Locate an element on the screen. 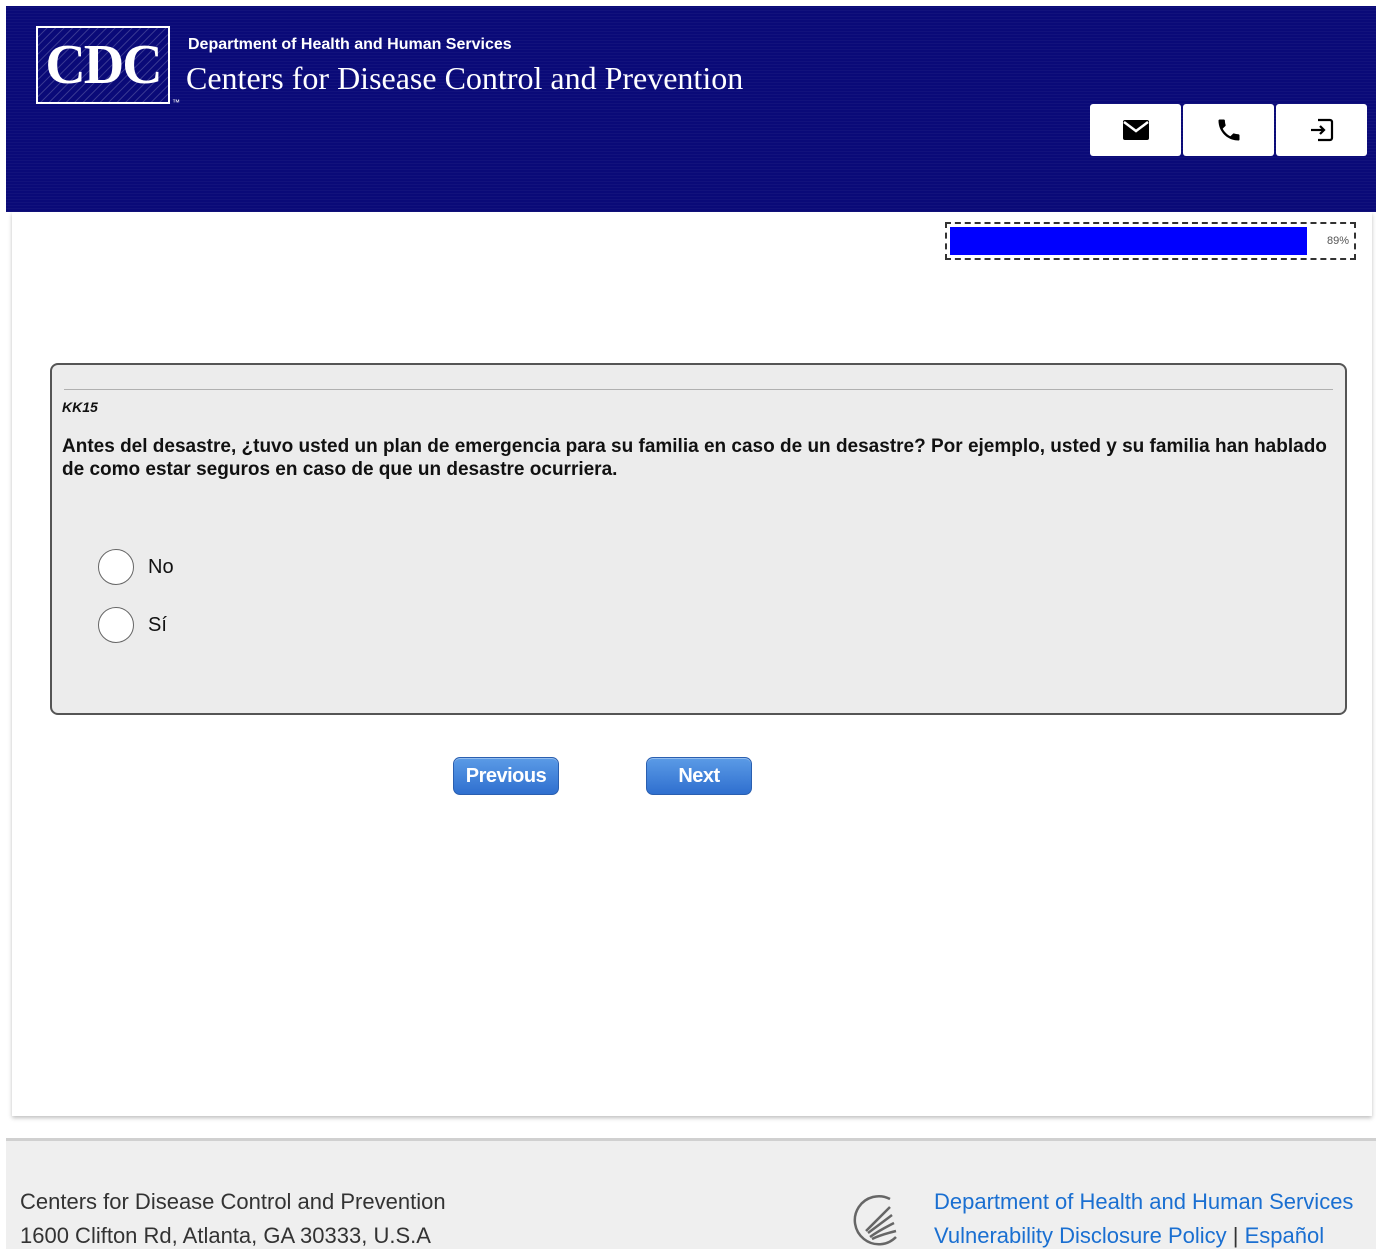 The image size is (1376, 1249). option-si: Sí is located at coordinates (132, 625).